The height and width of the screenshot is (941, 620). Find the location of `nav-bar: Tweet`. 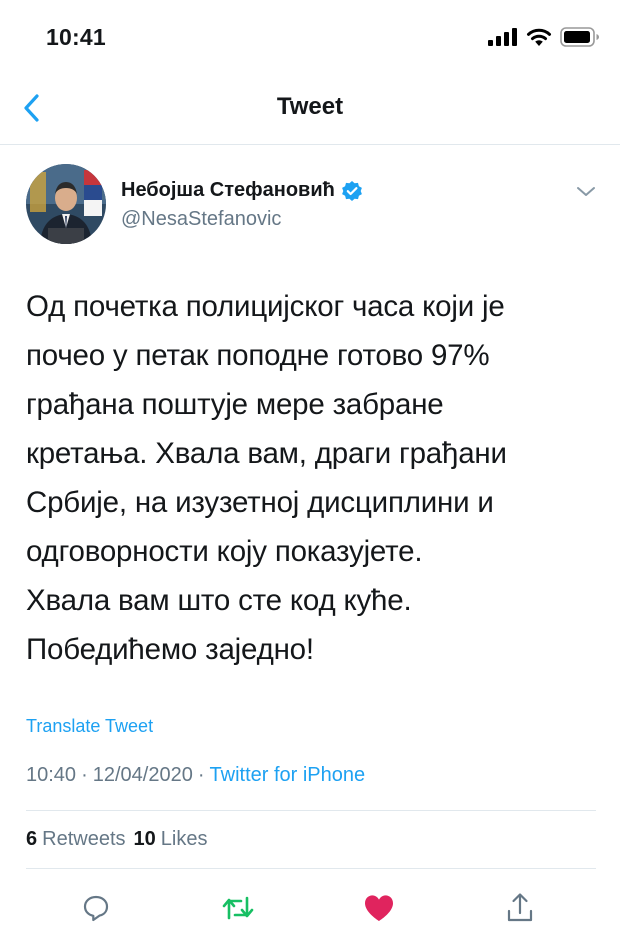

nav-bar: Tweet is located at coordinates (310, 108).